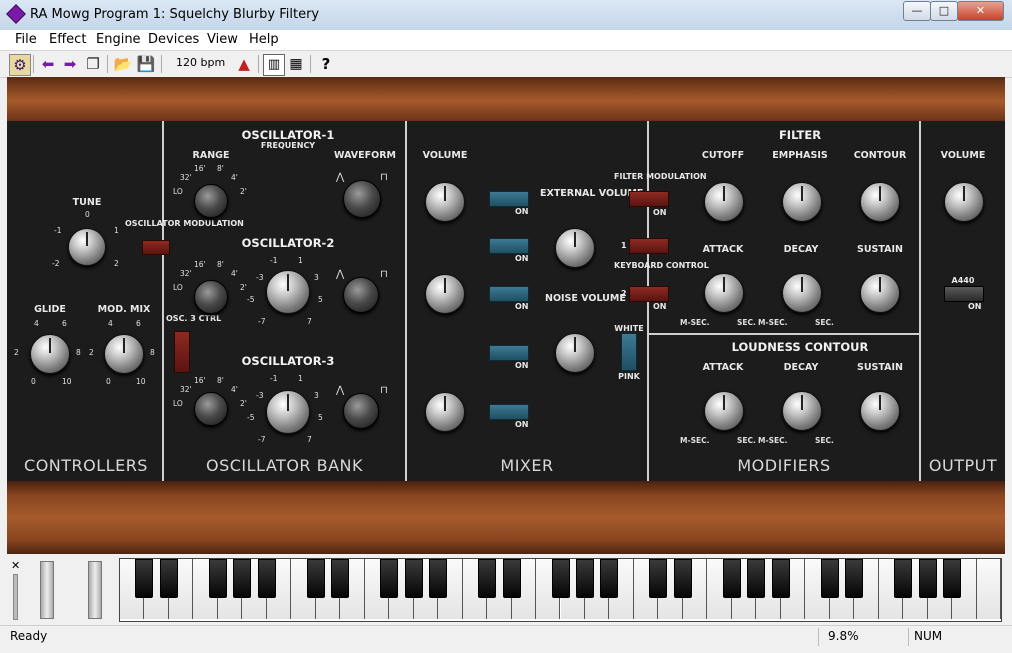 Image resolution: width=1012 pixels, height=653 pixels. I want to click on piano-keyboard, so click(560, 590).